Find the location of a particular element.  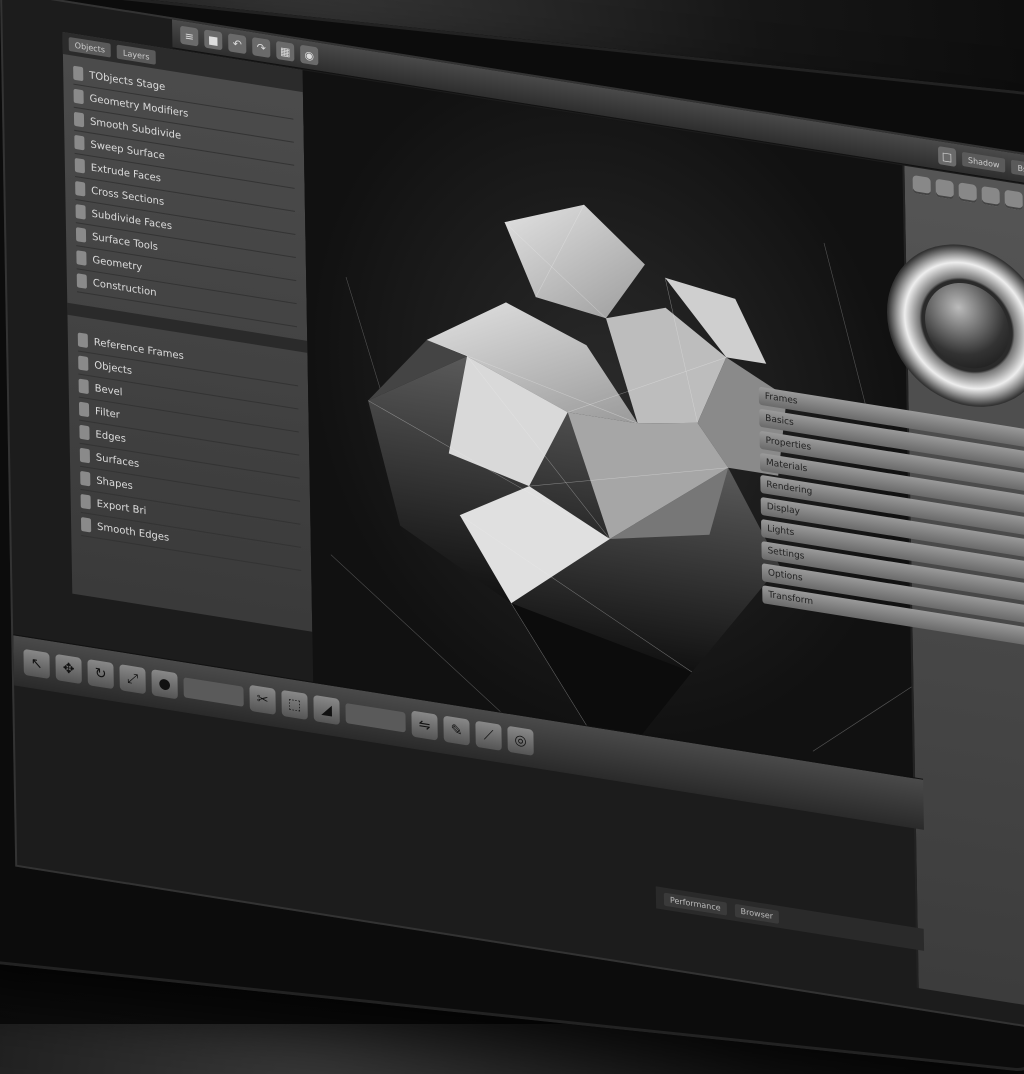

cut-tool-icon: ✂ is located at coordinates (262, 699).